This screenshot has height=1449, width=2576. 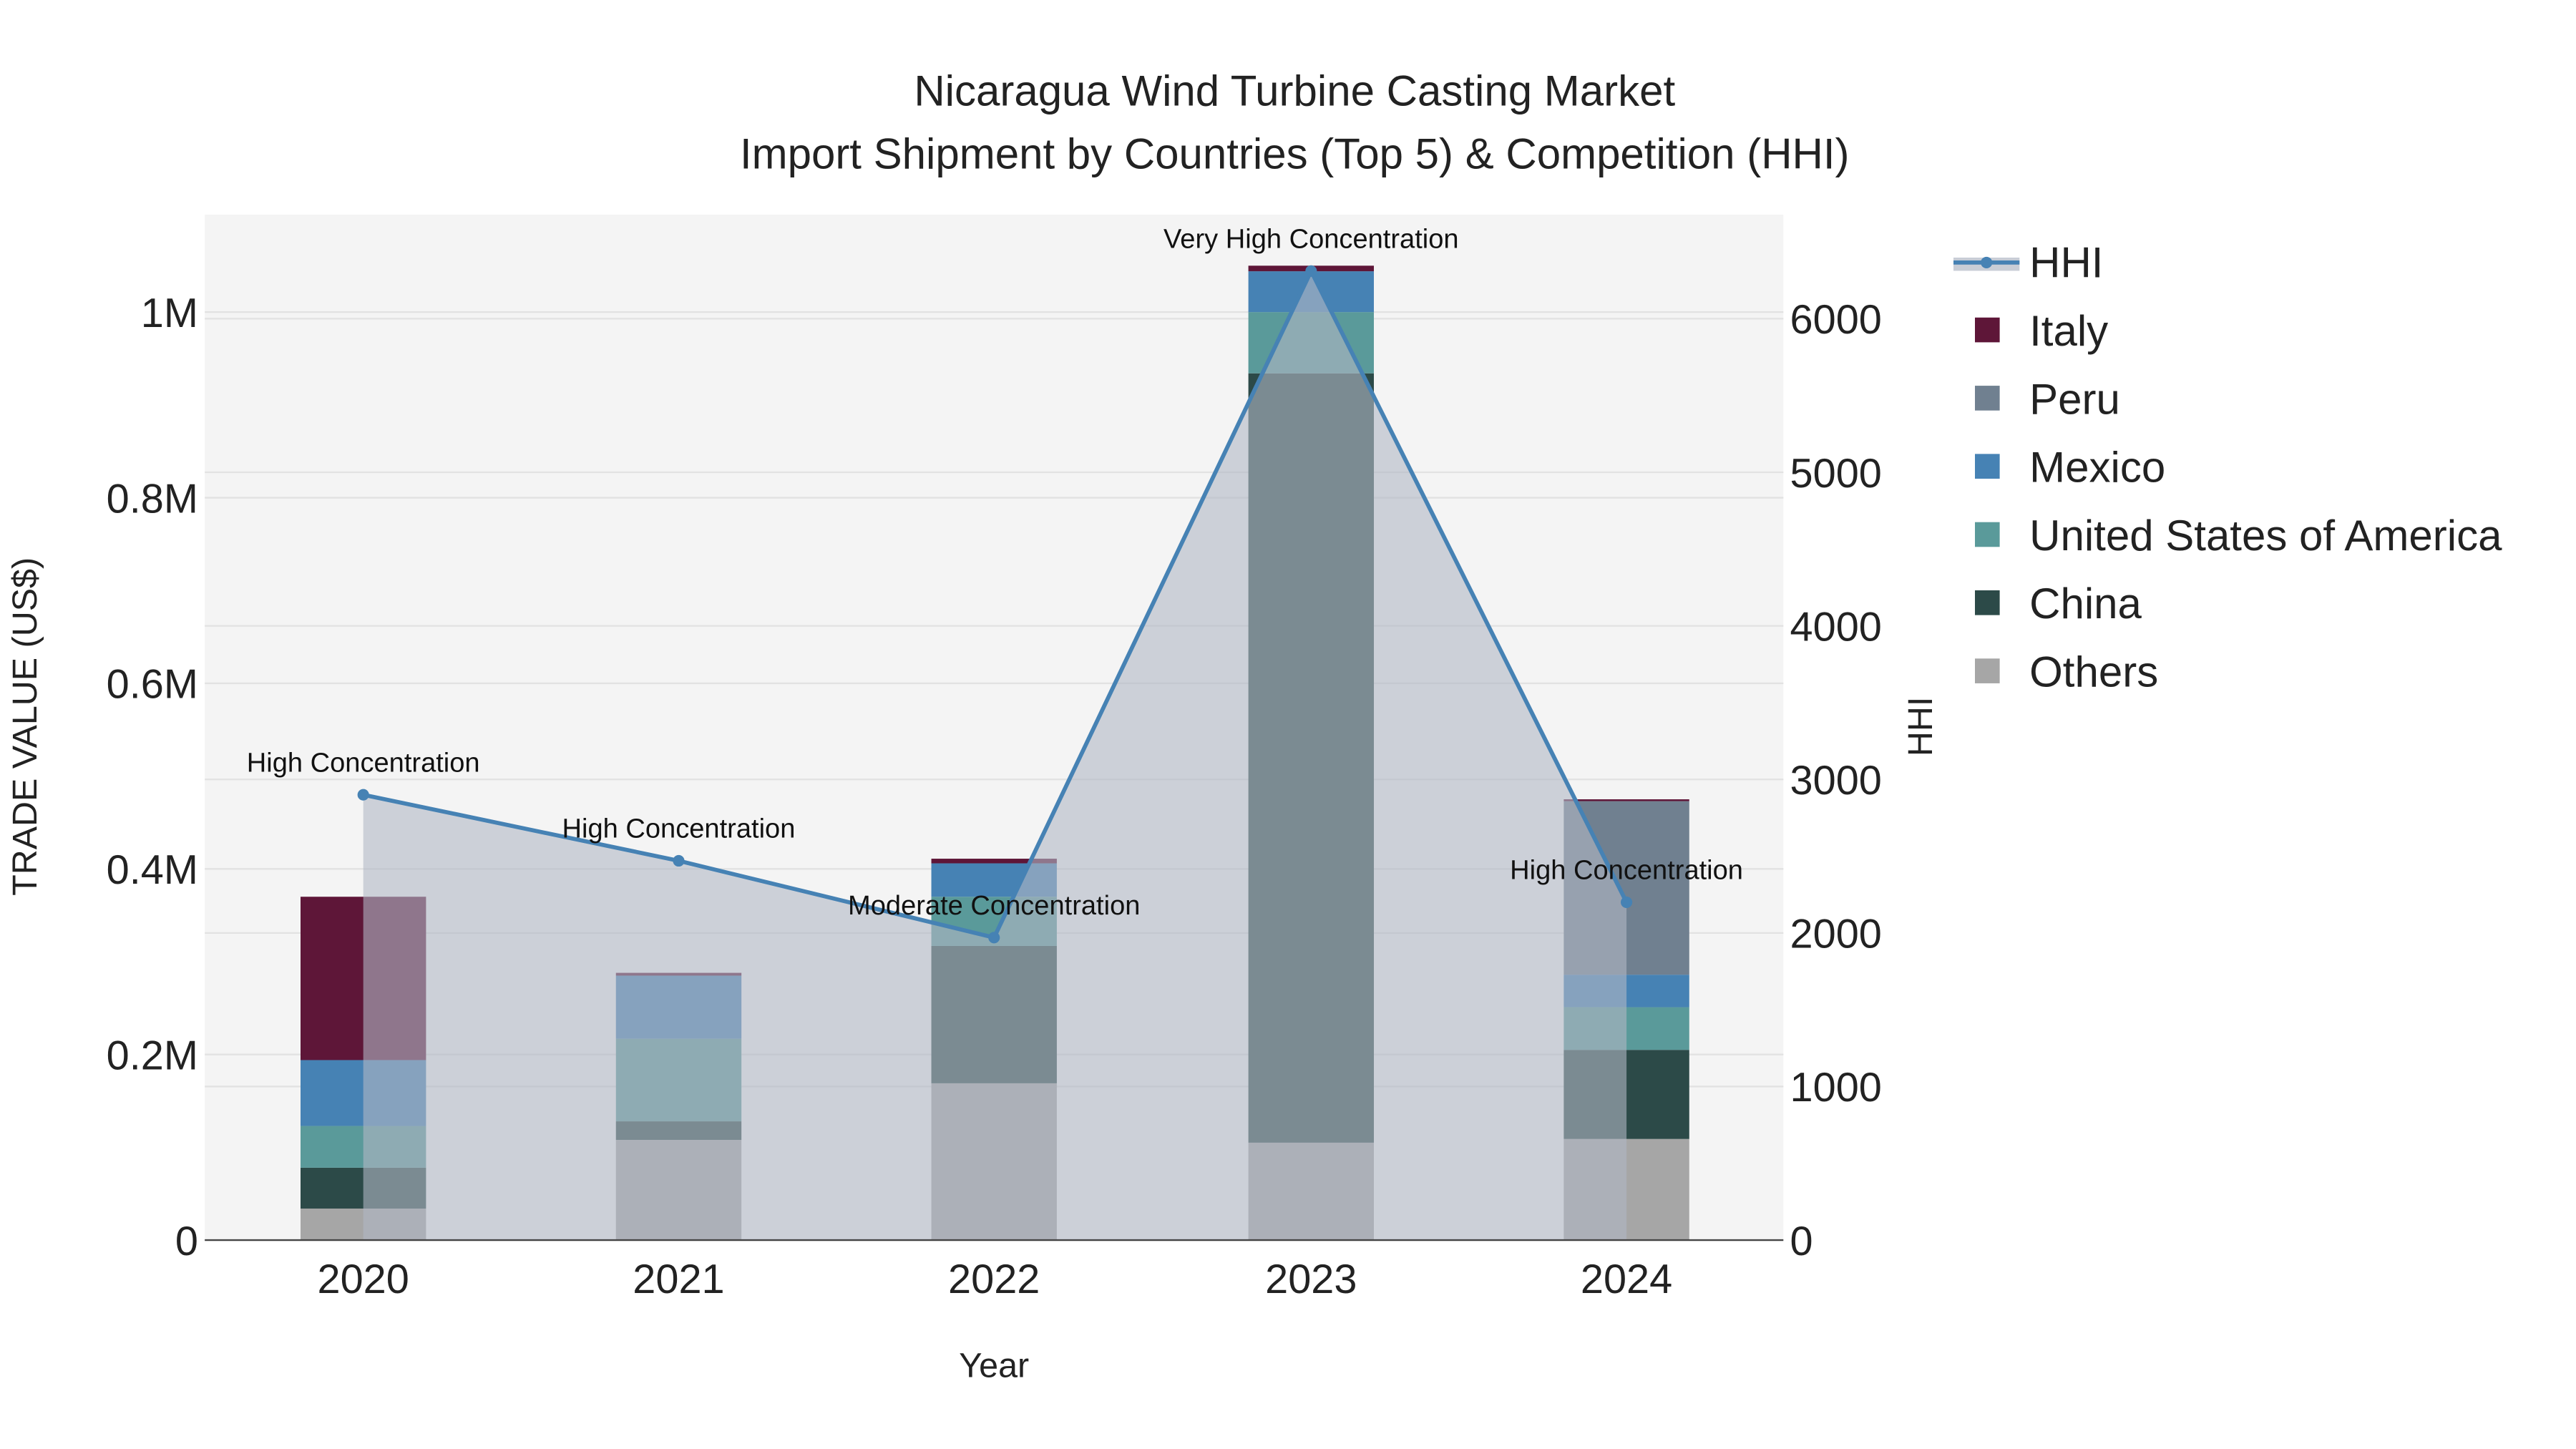 What do you see at coordinates (152, 685) in the screenshot?
I see `y-tick-label: 0.6M` at bounding box center [152, 685].